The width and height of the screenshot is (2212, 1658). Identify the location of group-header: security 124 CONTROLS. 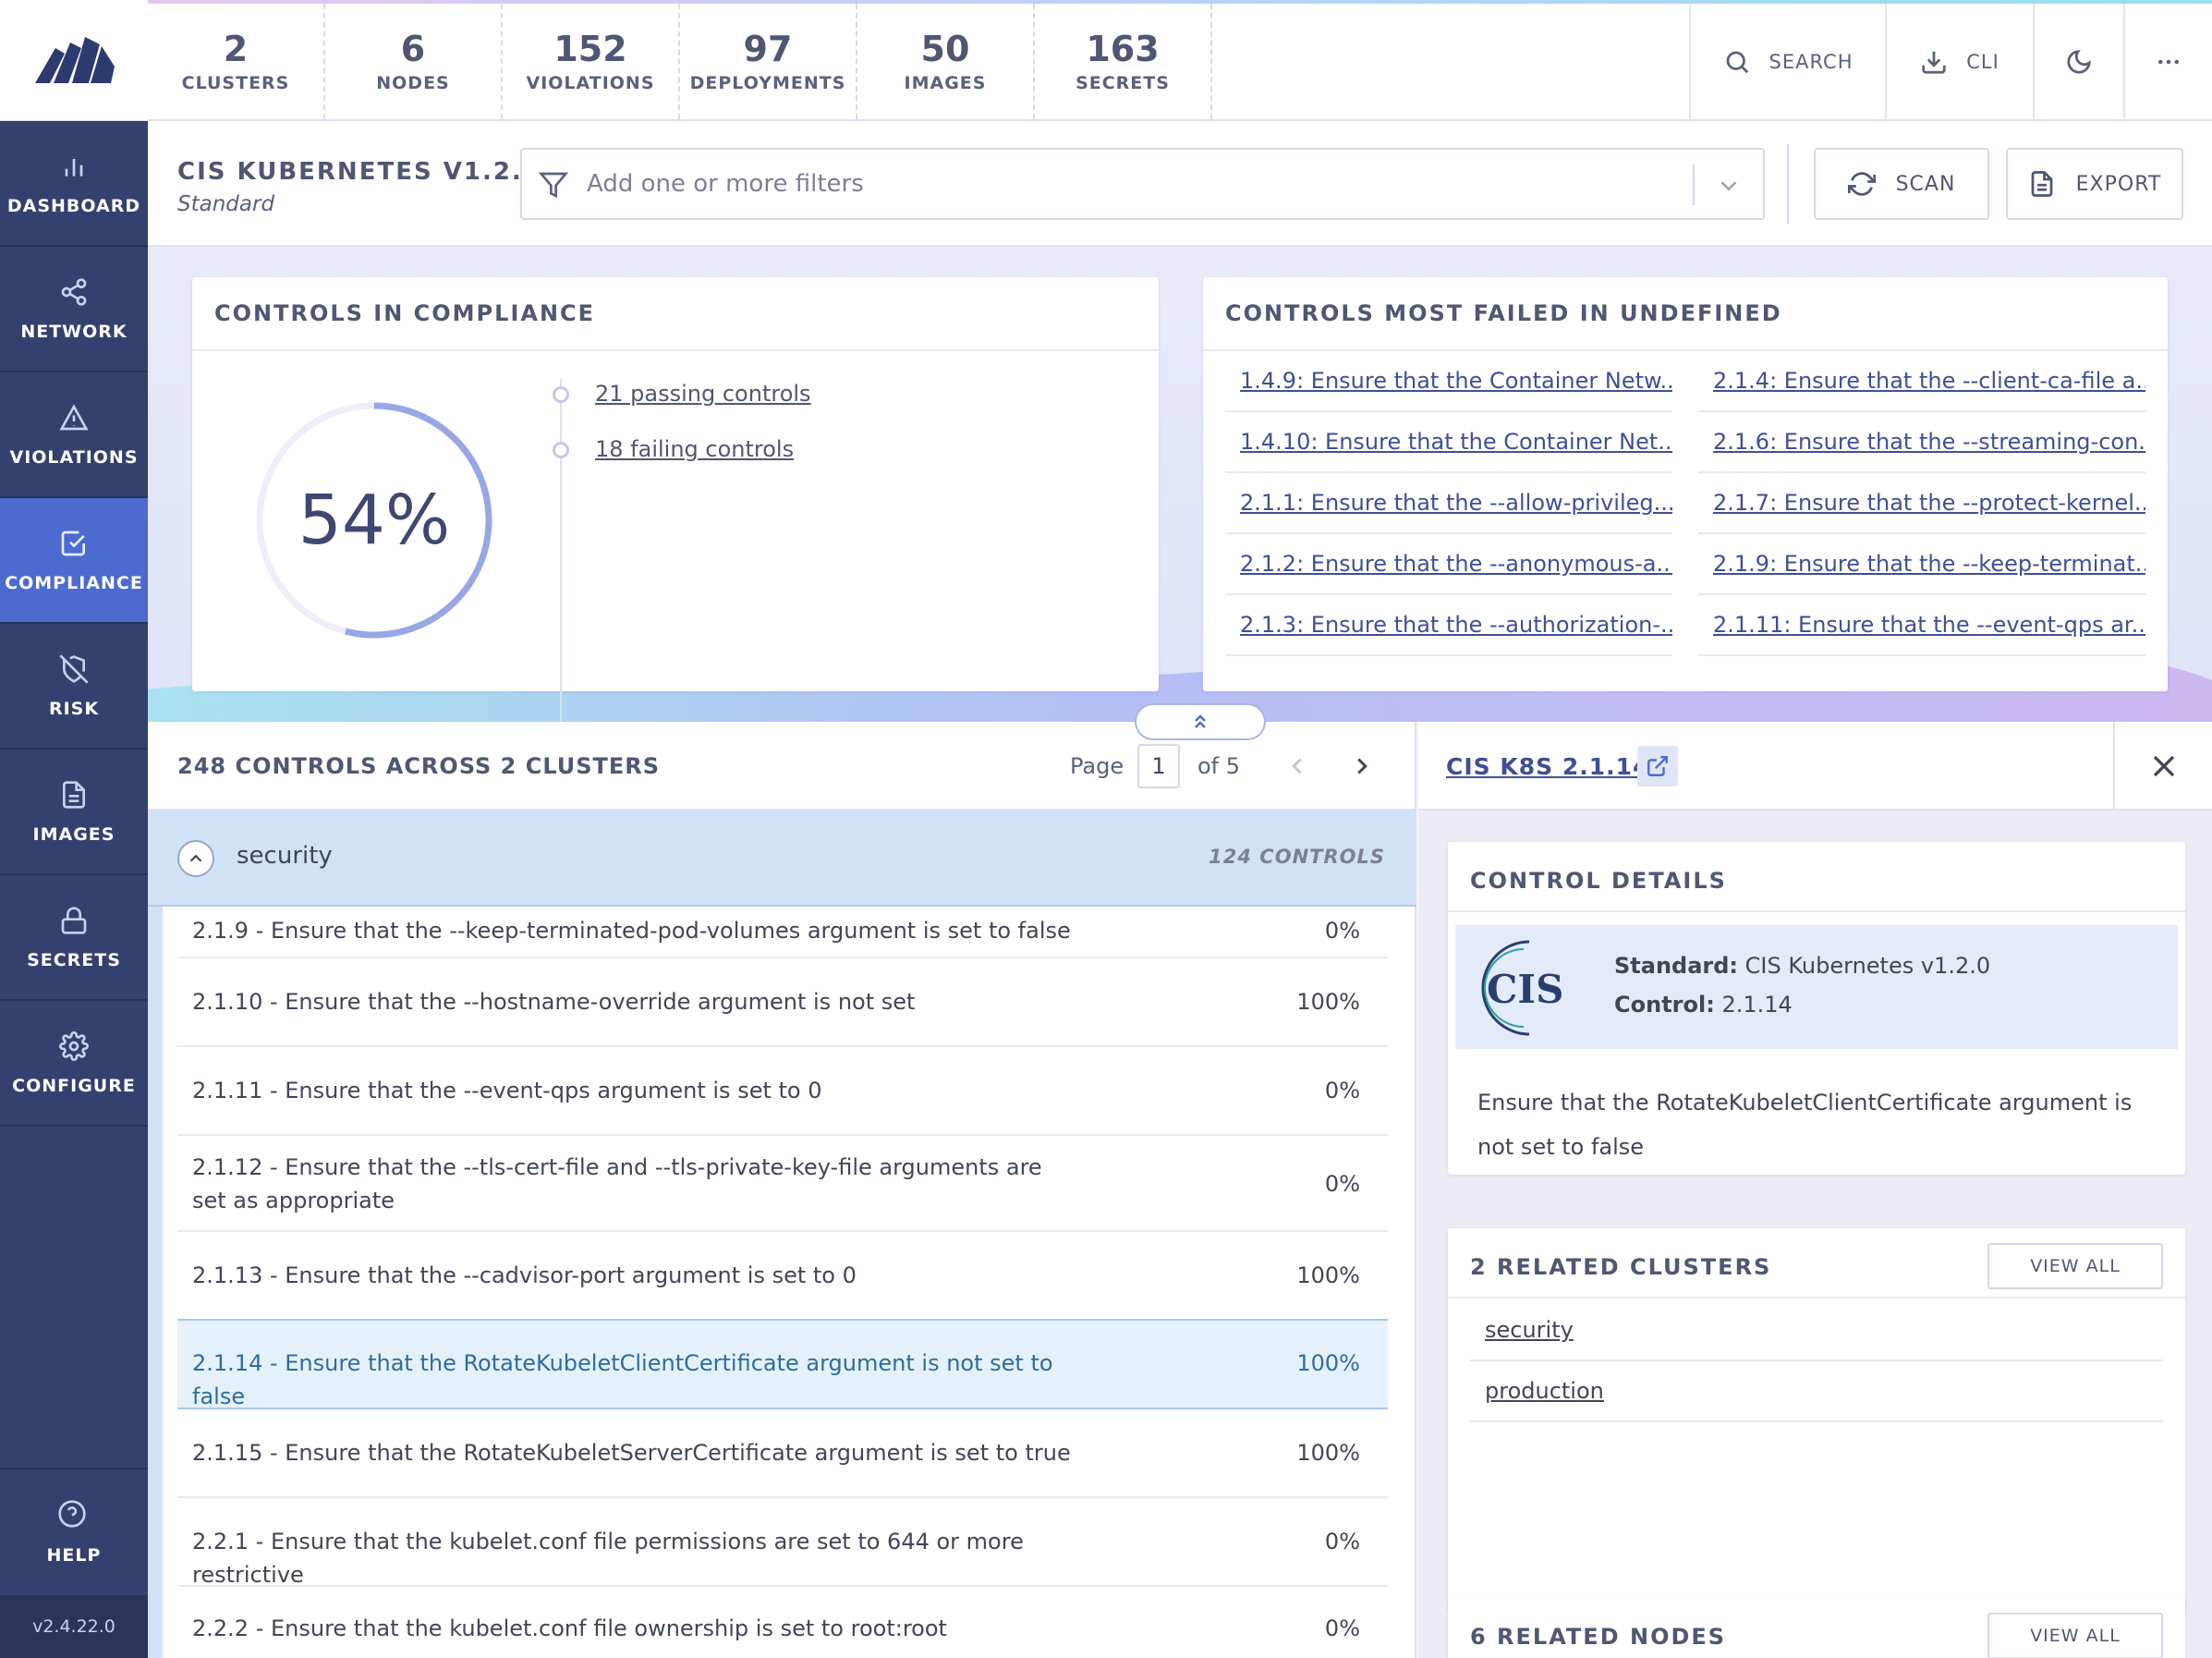
(782, 859).